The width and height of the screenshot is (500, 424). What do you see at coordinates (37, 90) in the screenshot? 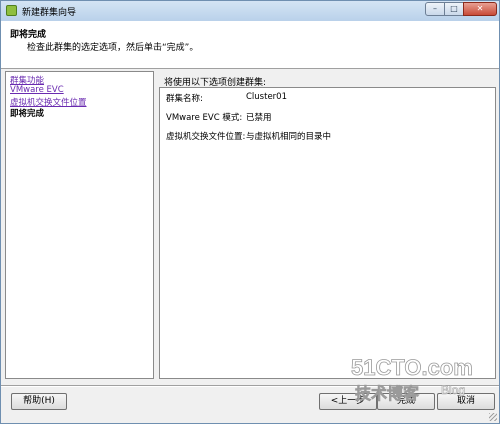
I see `nav-item-vmware-evc: VMware EVC` at bounding box center [37, 90].